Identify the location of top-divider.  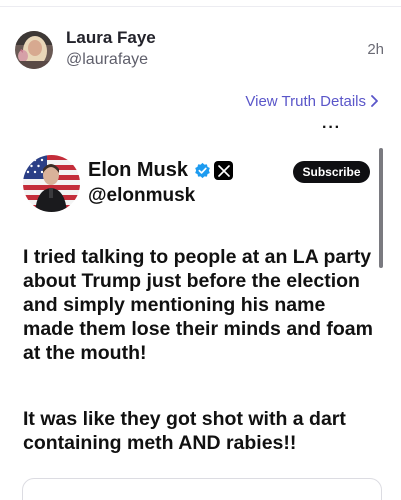
(200, 6).